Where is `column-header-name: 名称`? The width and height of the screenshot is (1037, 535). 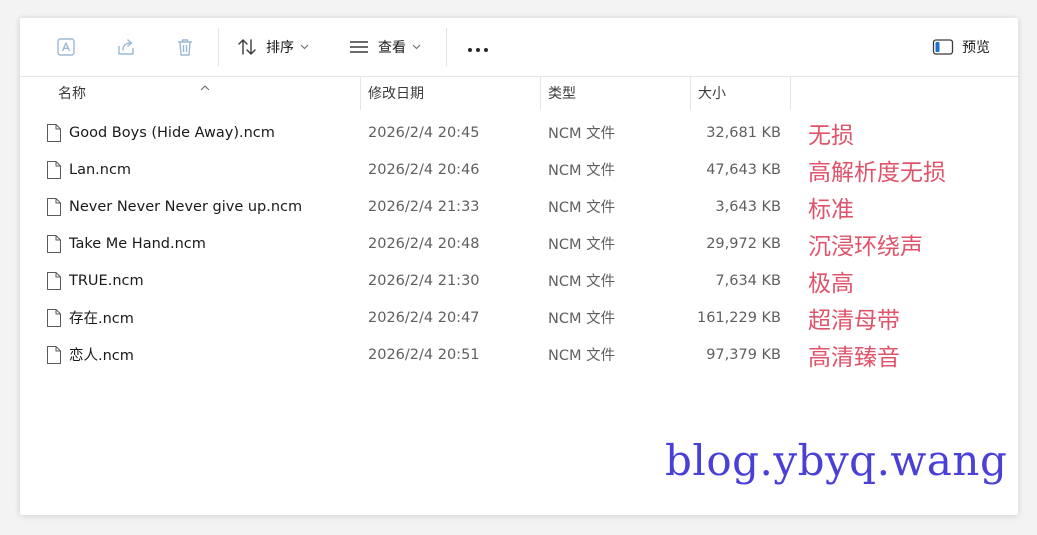
column-header-name: 名称 is located at coordinates (208, 93).